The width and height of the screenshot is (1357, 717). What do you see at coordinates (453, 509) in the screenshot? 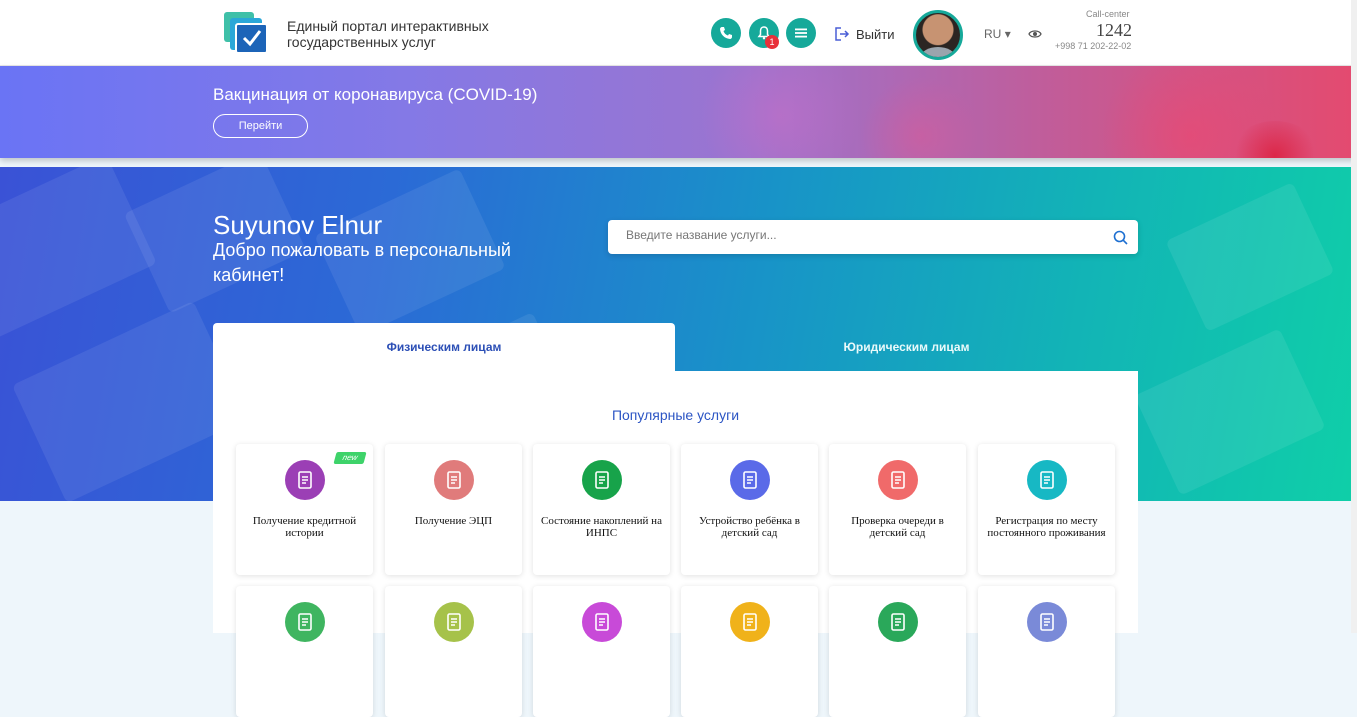
I see `service-card: Получение ЭЦП` at bounding box center [453, 509].